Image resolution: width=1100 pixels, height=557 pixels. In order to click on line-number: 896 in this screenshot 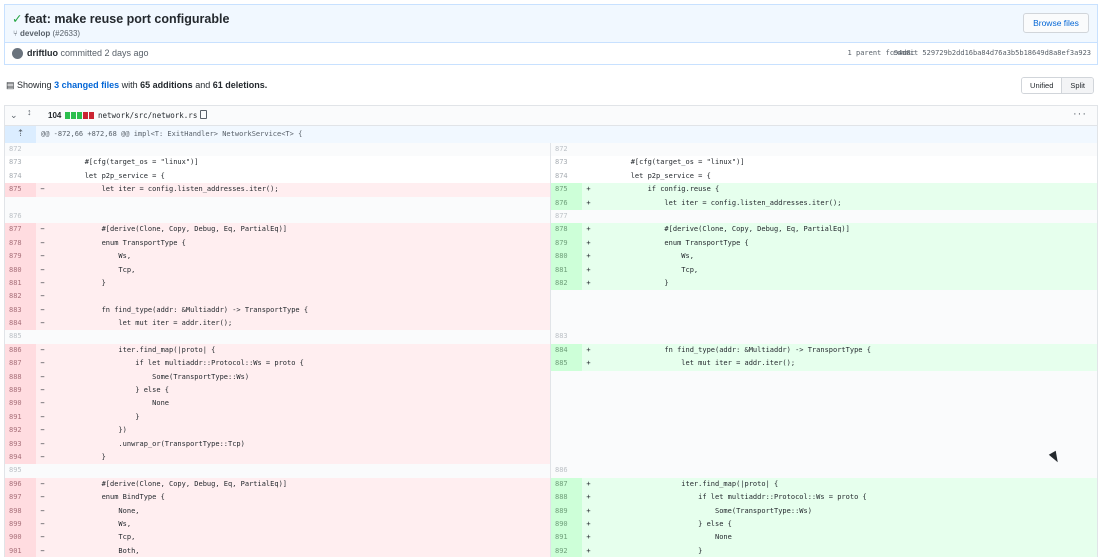, I will do `click(20, 484)`.